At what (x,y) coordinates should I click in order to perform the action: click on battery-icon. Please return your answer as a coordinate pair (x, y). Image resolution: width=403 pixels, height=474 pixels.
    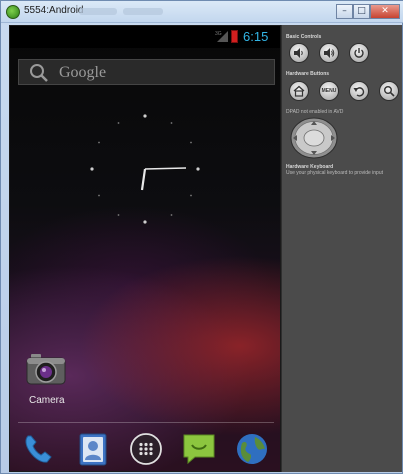
    Looking at the image, I should click on (234, 36).